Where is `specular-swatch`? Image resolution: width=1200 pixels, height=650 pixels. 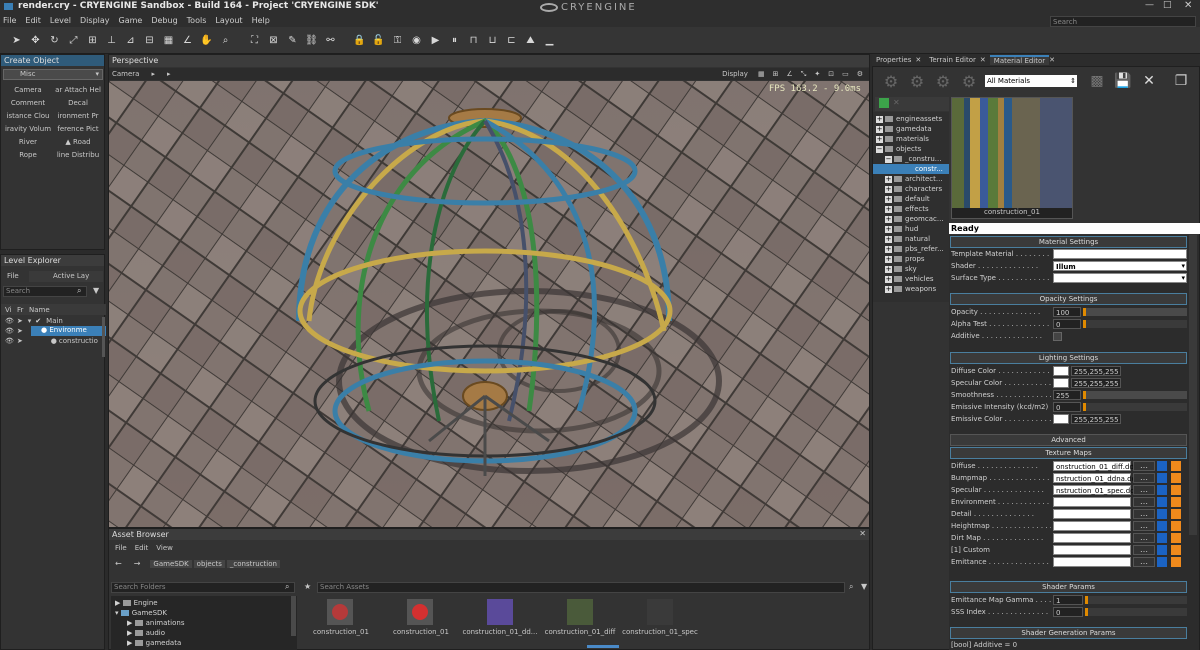 specular-swatch is located at coordinates (1061, 383).